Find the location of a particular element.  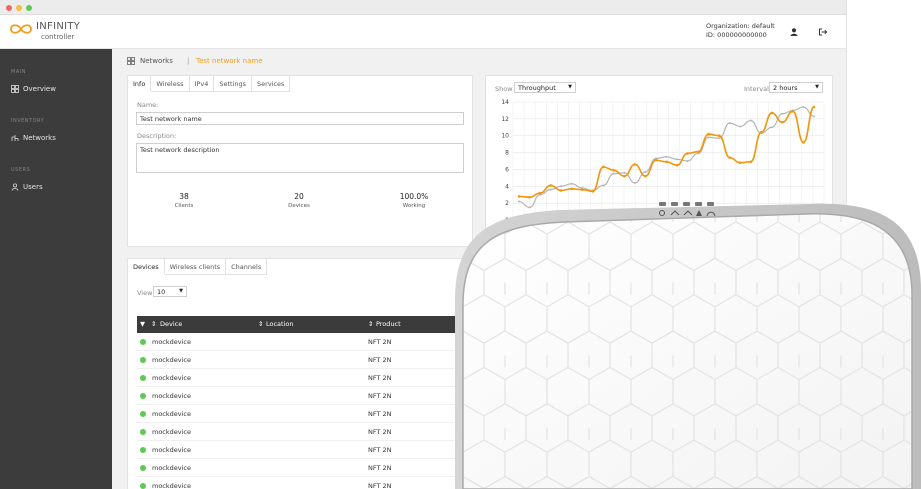

organization-info: Organization: default ID: 000000000000 is located at coordinates (740, 31).